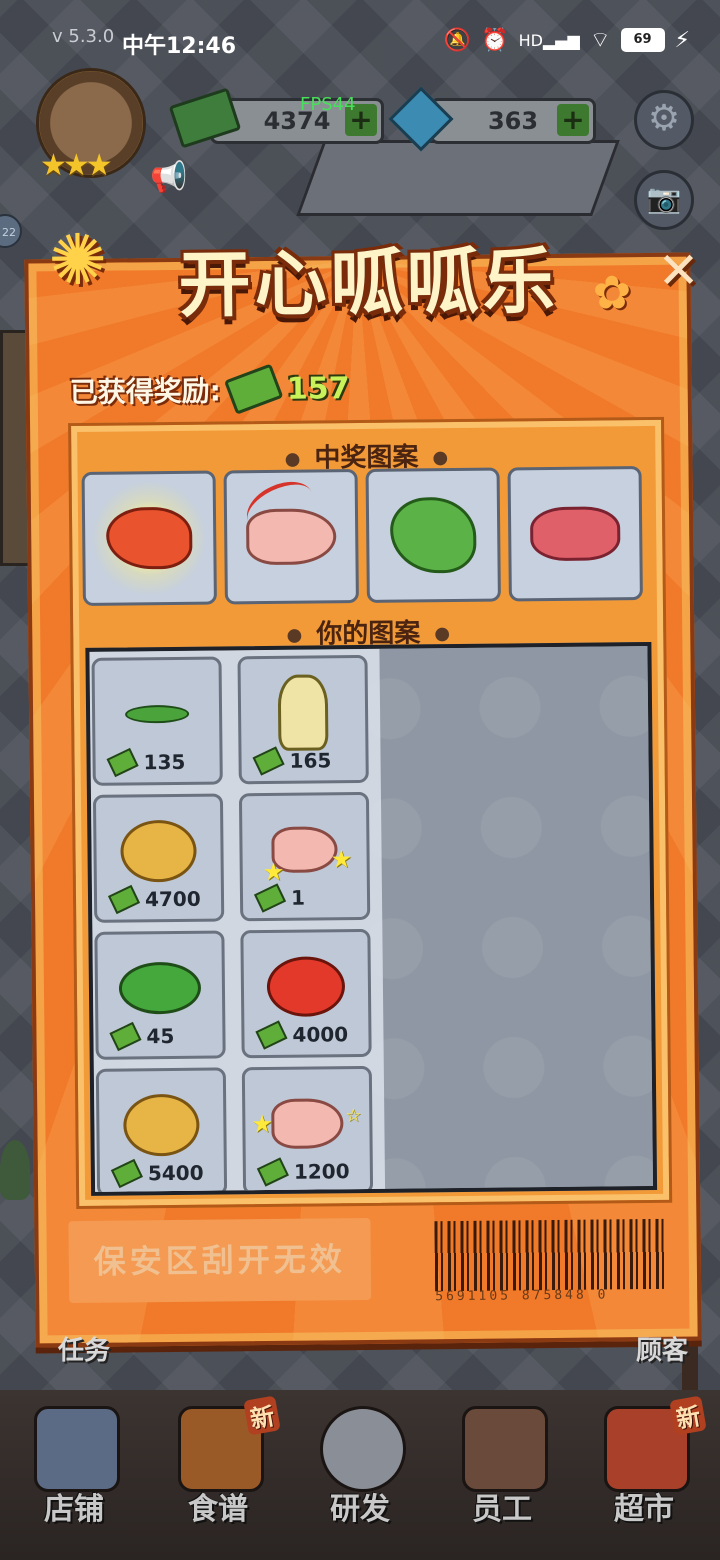 The height and width of the screenshot is (1560, 720). I want to click on prize-value: 45, so click(160, 1036).